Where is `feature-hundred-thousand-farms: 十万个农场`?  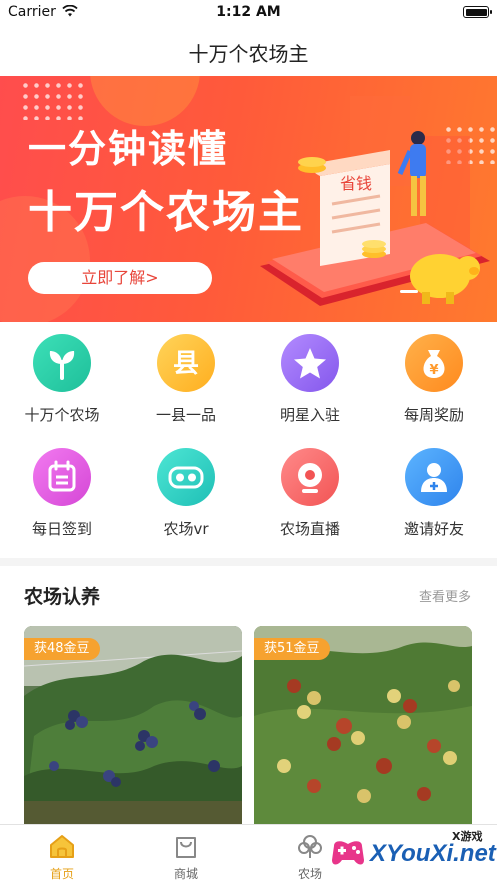
feature-hundred-thousand-farms: 十万个农场 is located at coordinates (62, 377).